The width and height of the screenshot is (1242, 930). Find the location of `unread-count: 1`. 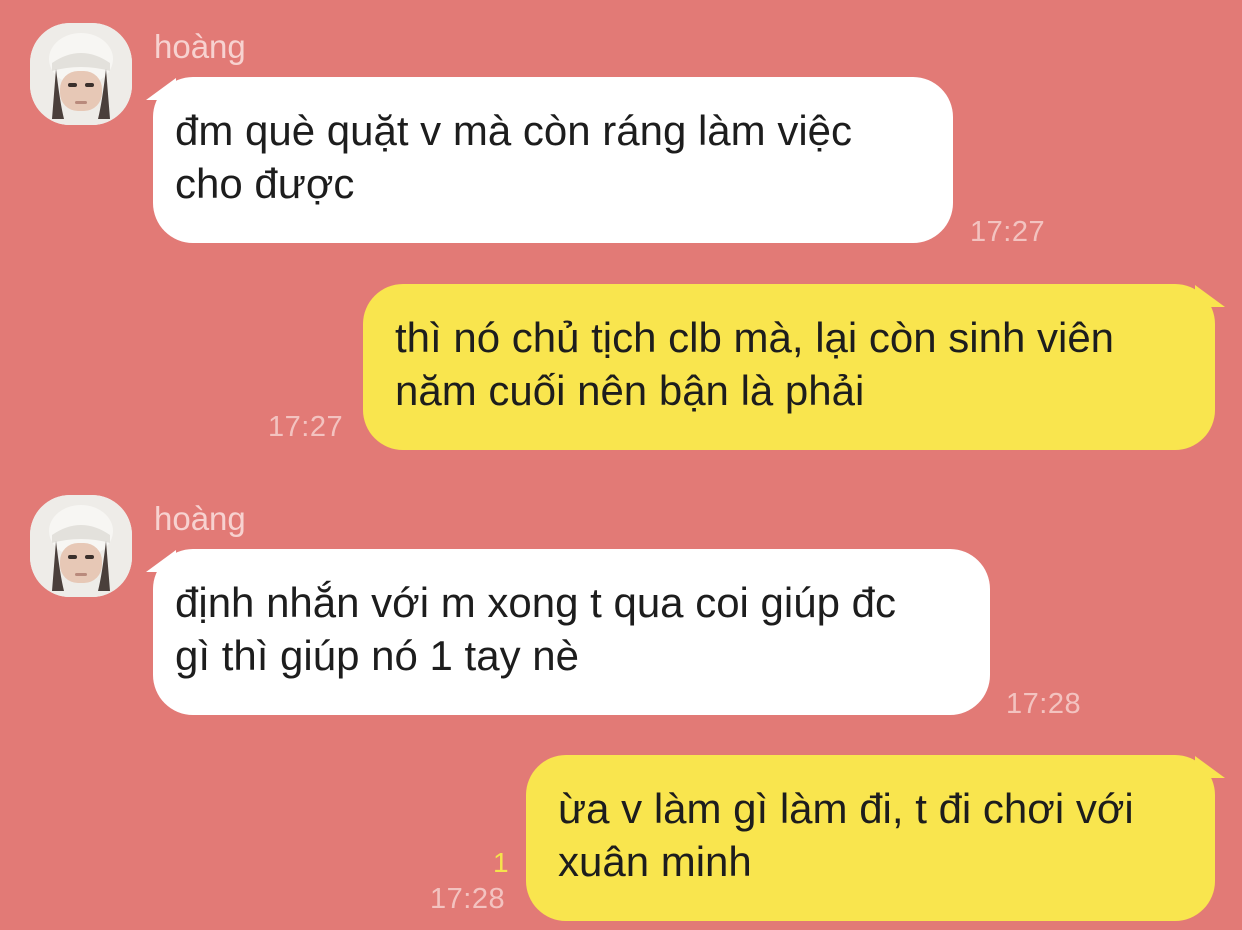

unread-count: 1 is located at coordinates (501, 862).